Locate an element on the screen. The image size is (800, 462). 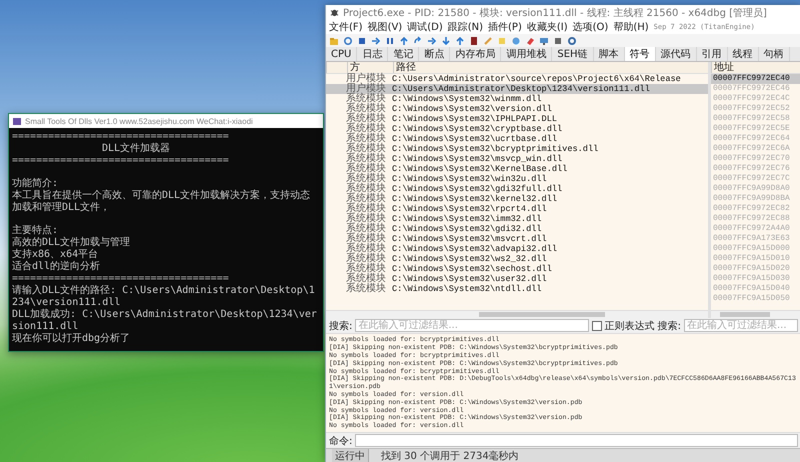
table-cell-text: C:\Windows\System32\ucrtbase.dll is located at coordinates (474, 139).